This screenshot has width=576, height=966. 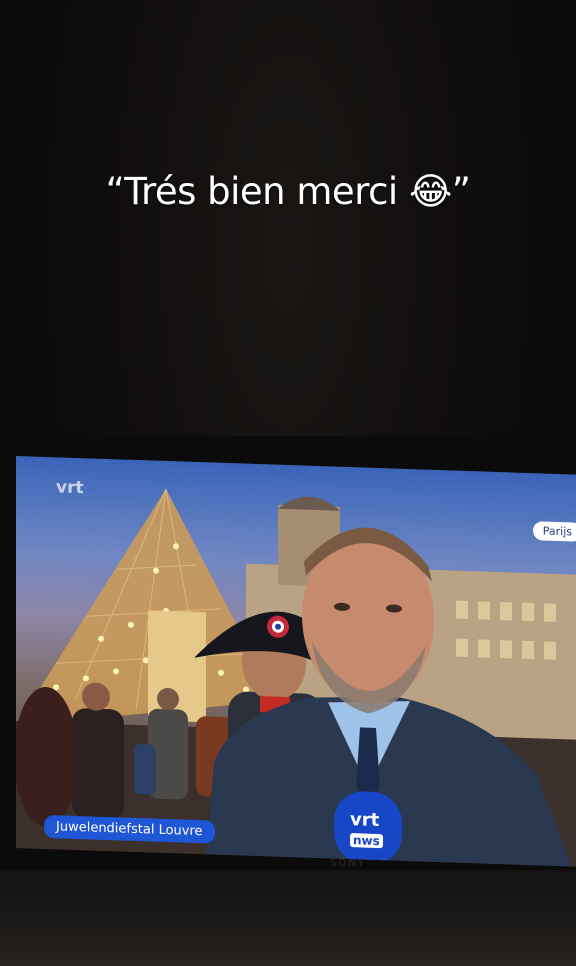 What do you see at coordinates (288, 918) in the screenshot?
I see `tv-stand` at bounding box center [288, 918].